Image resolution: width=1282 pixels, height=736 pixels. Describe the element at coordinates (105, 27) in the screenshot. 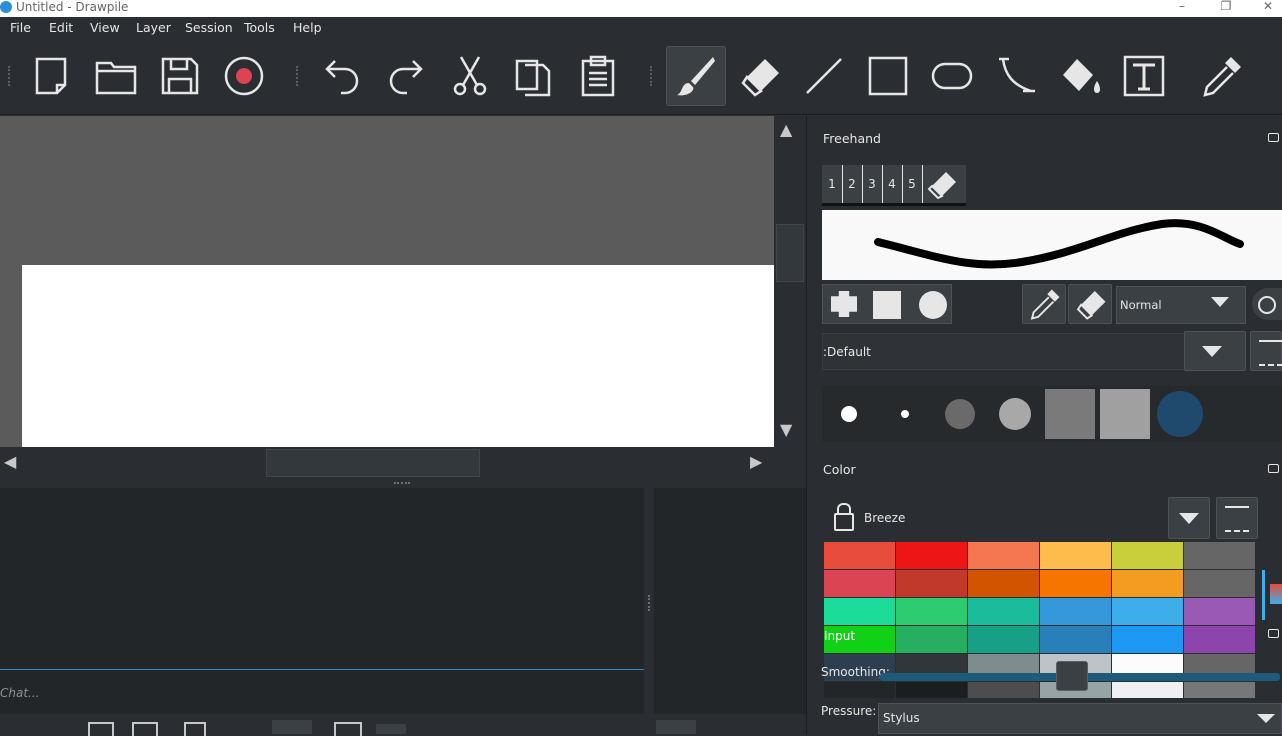

I see `menu-view: View` at that location.